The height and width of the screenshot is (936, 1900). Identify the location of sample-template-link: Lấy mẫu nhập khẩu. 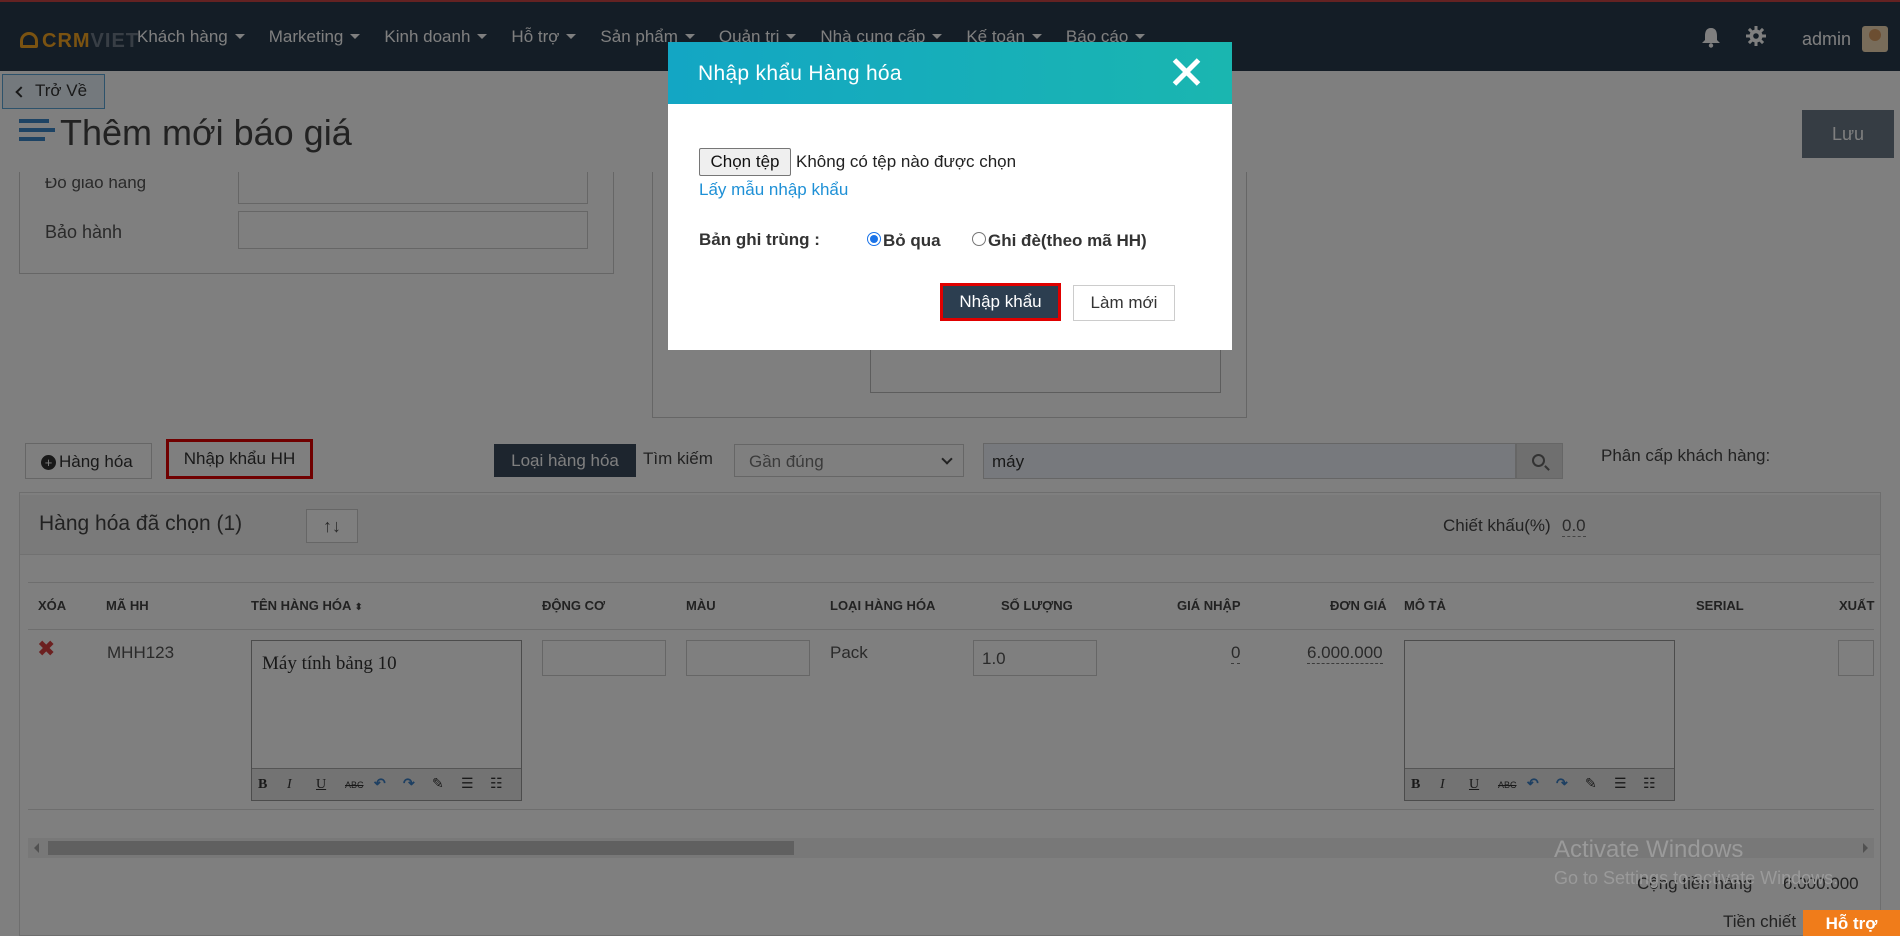
(773, 190).